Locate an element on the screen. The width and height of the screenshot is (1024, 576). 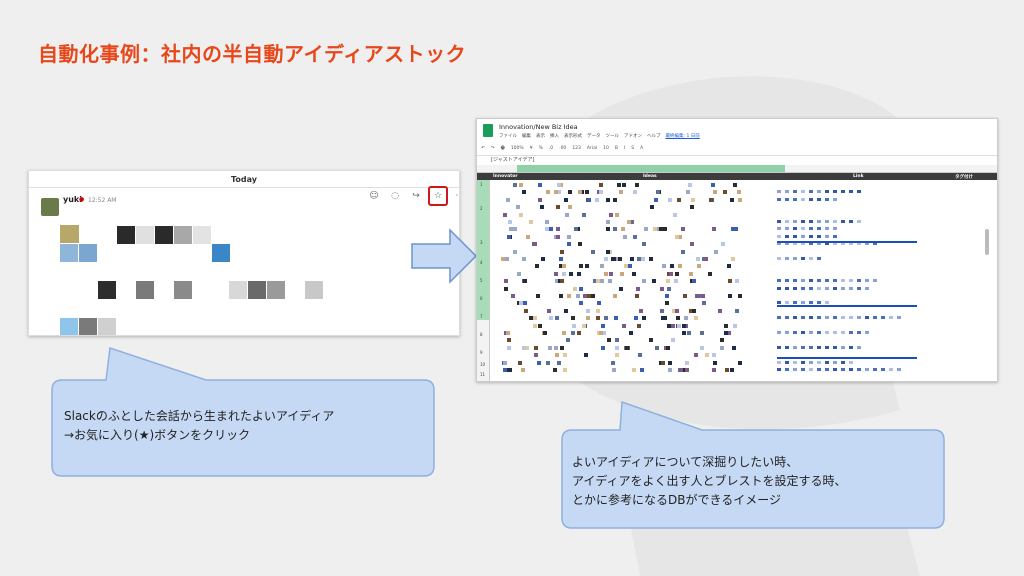
row-number: 1 is located at coordinates (481, 184).